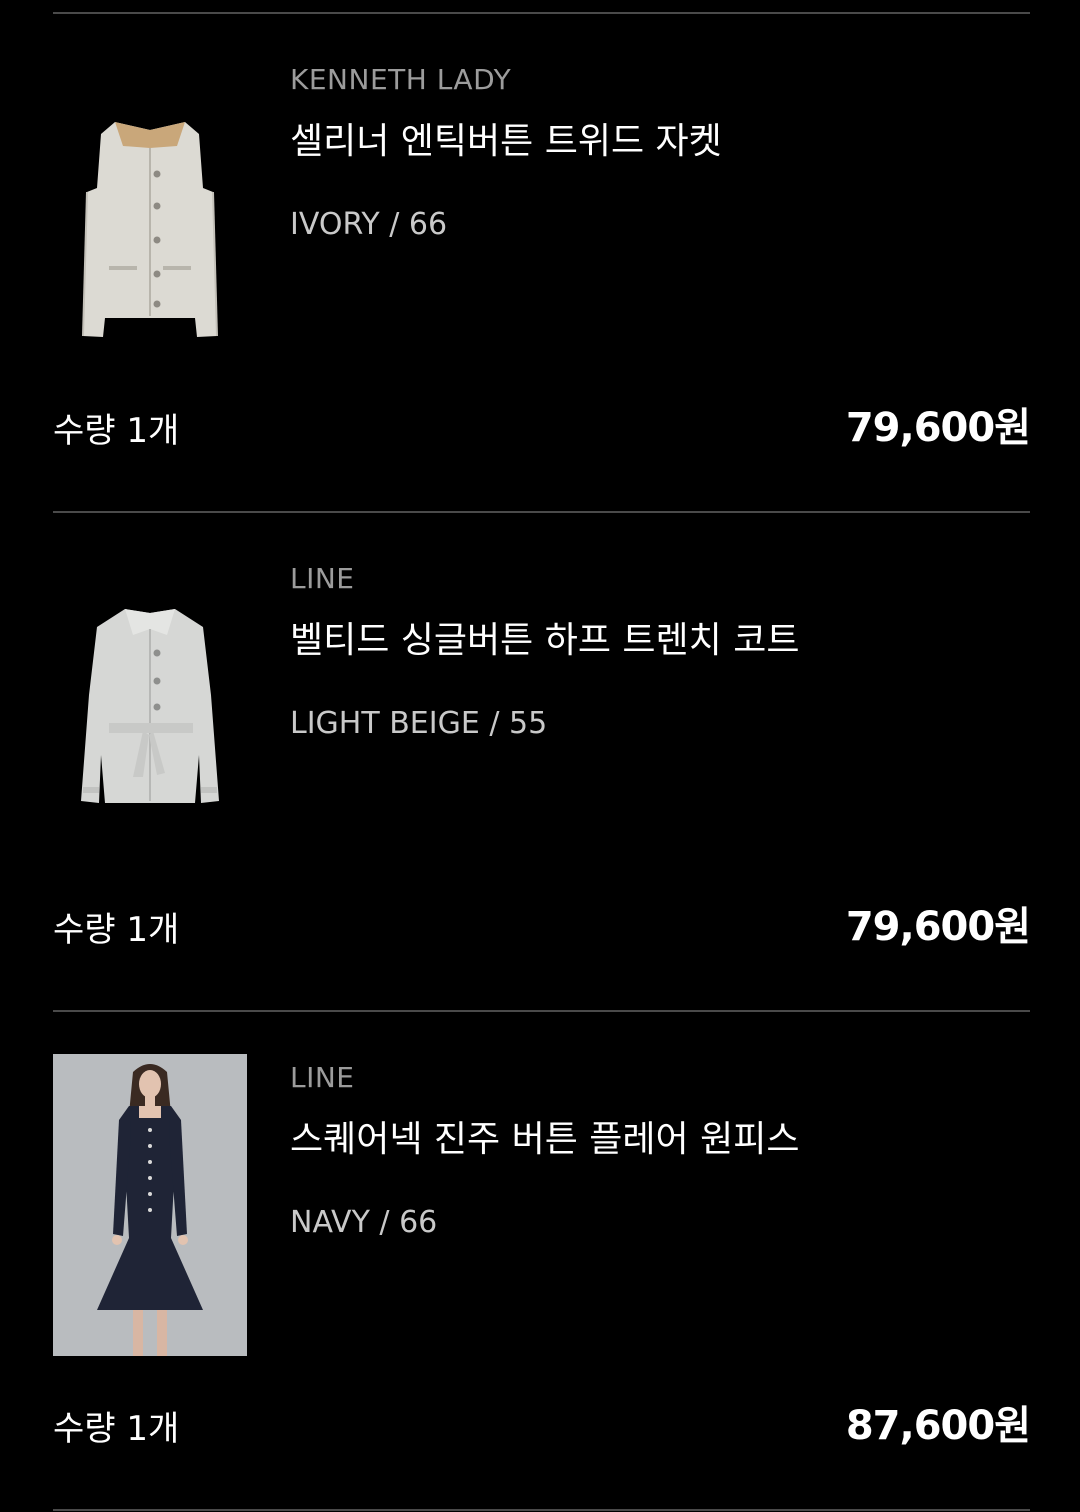 The width and height of the screenshot is (1080, 1512). I want to click on product-info: LINE 스퀘어넥 진주 버튼 플레어 원피스 NAVY / 66, so click(660, 1151).